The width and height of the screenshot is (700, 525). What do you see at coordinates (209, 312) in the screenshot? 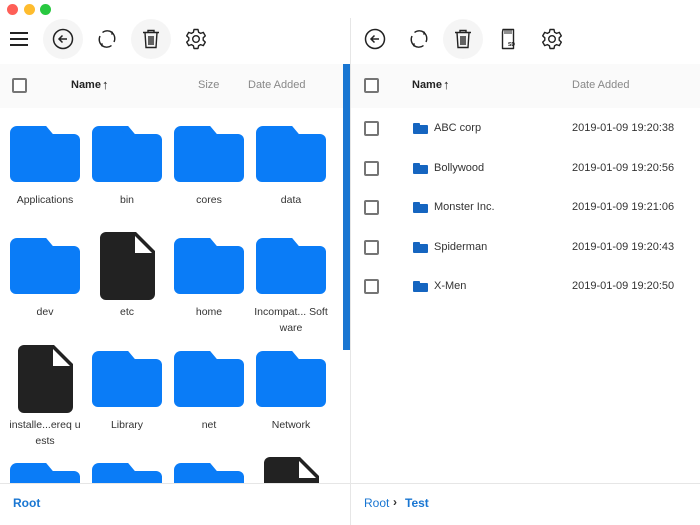
I see `item-label: home` at bounding box center [209, 312].